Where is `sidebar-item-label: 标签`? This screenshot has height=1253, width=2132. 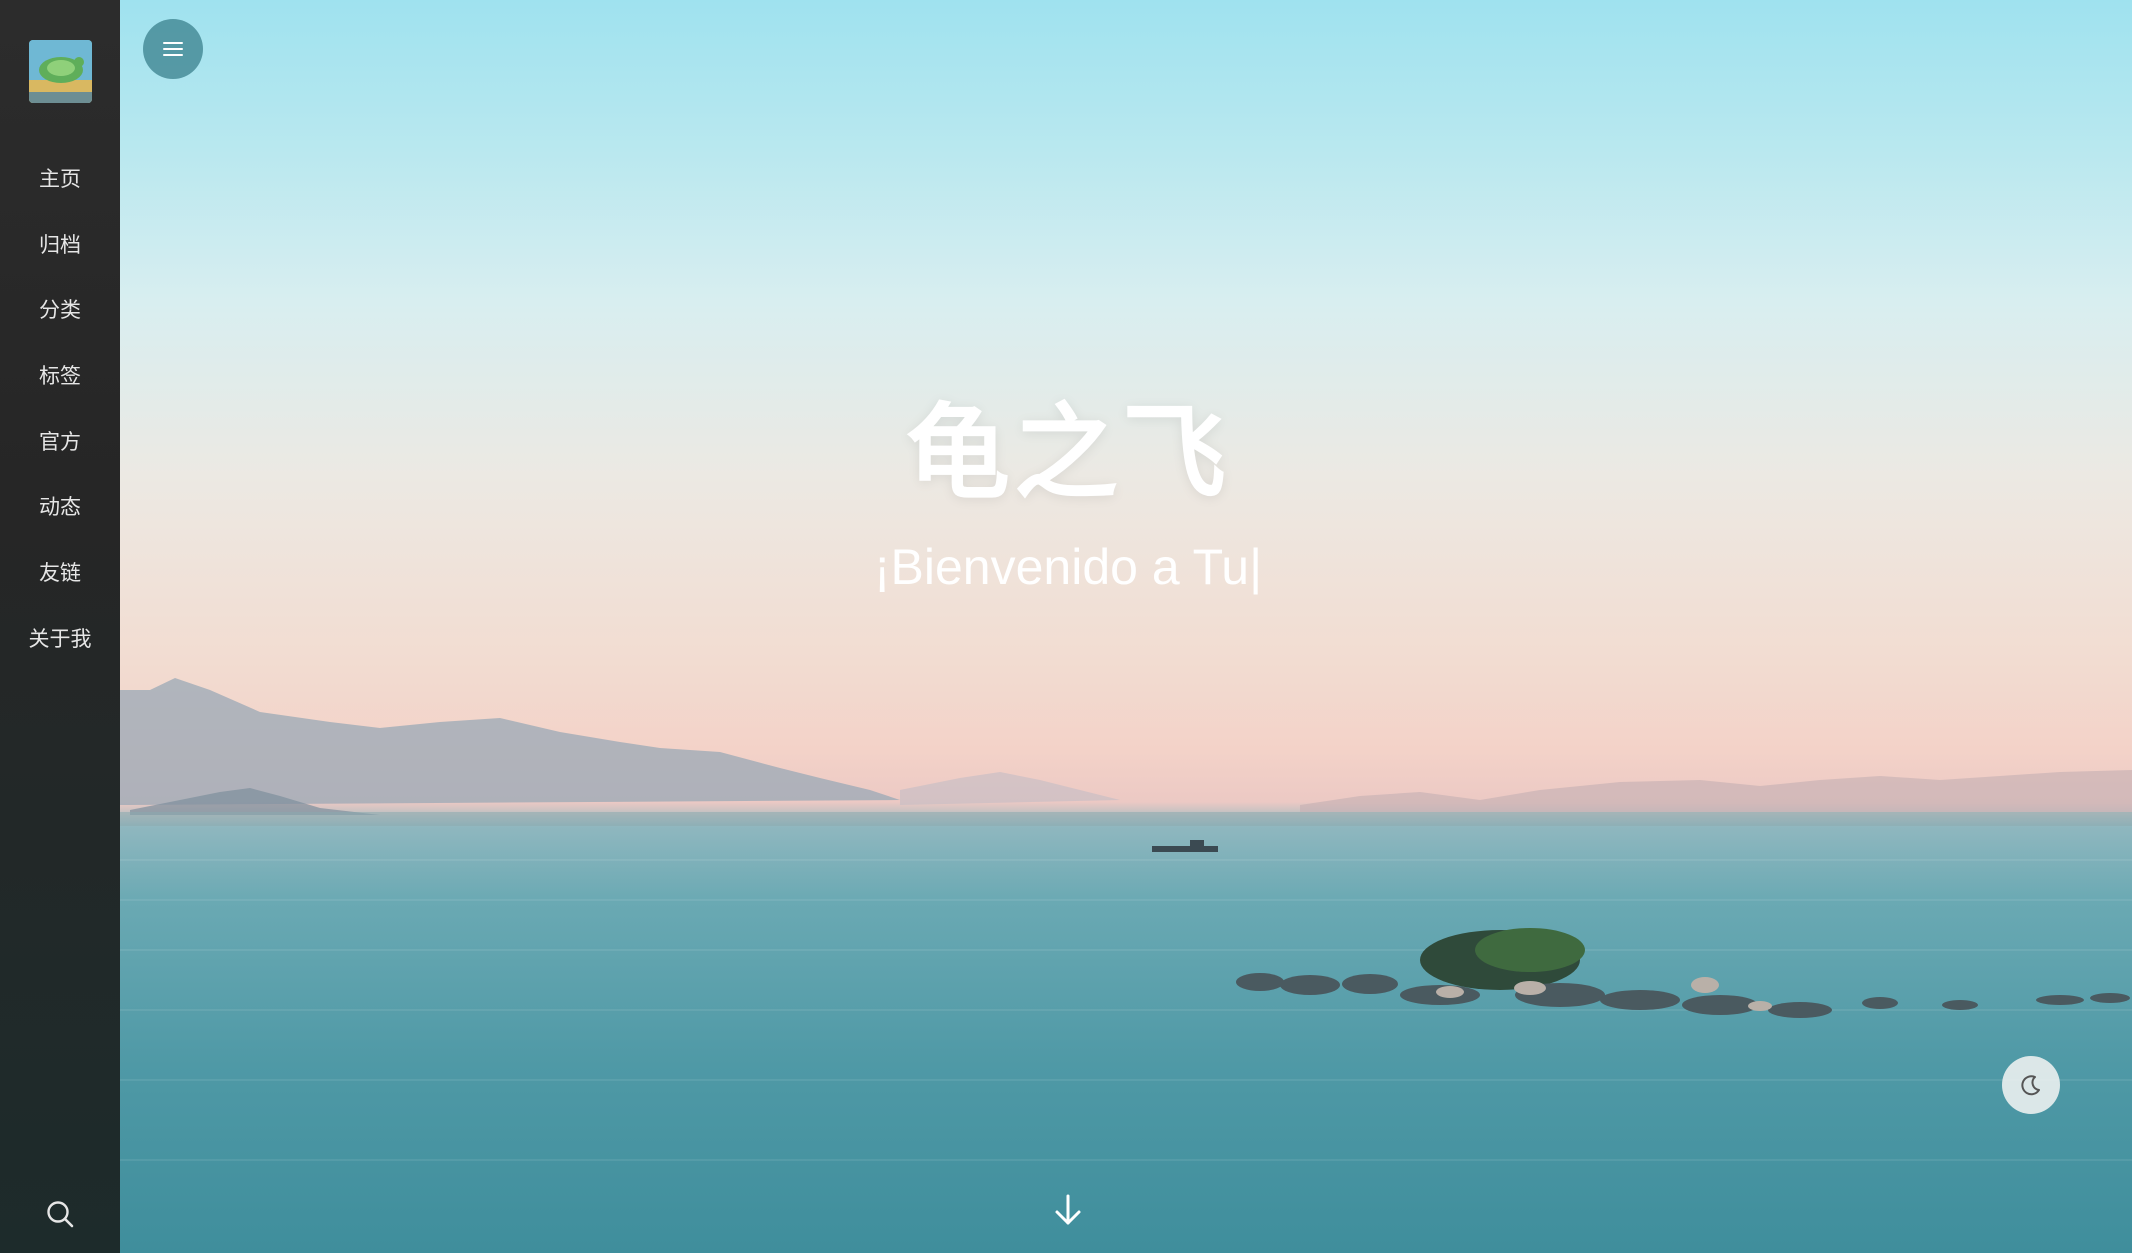
sidebar-item-label: 标签 is located at coordinates (60, 375).